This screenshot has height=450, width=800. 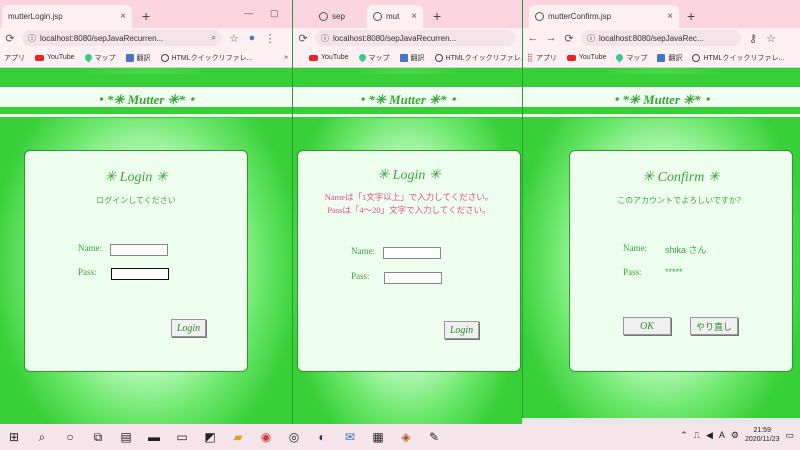 What do you see at coordinates (753, 38) in the screenshot?
I see `key-icon: ⚷` at bounding box center [753, 38].